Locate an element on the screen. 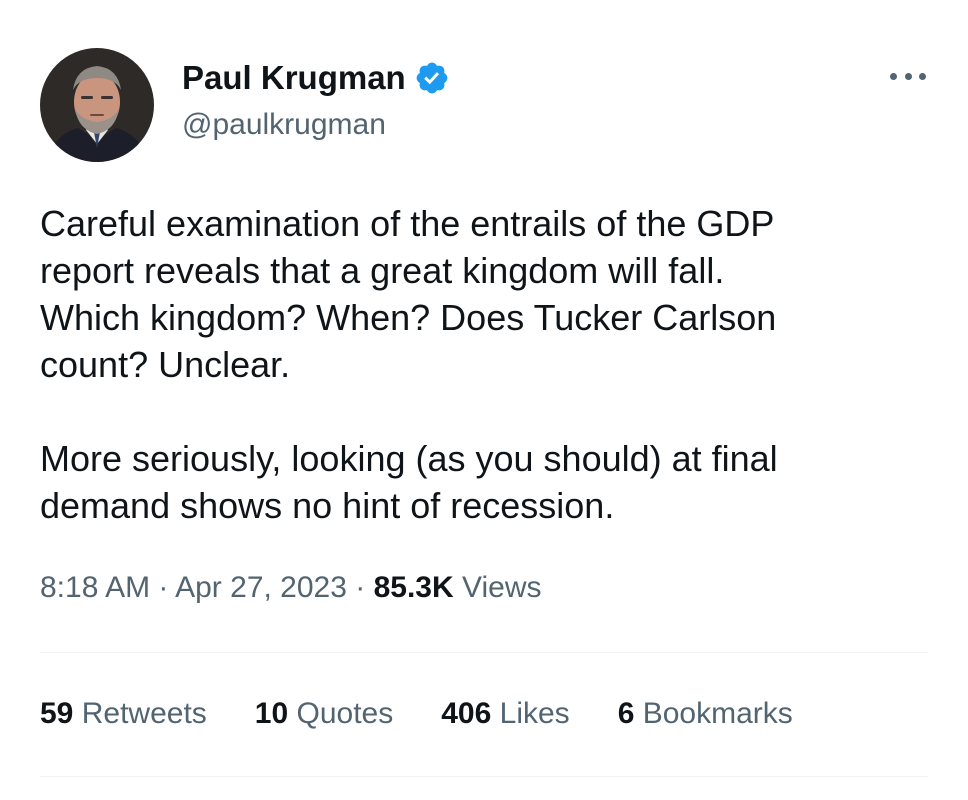 The image size is (968, 800). views-label: Views is located at coordinates (501, 587).